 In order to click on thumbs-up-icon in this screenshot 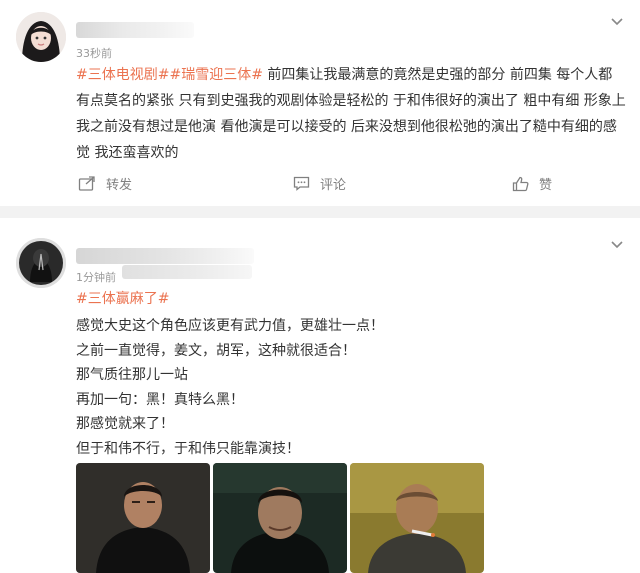, I will do `click(520, 184)`.